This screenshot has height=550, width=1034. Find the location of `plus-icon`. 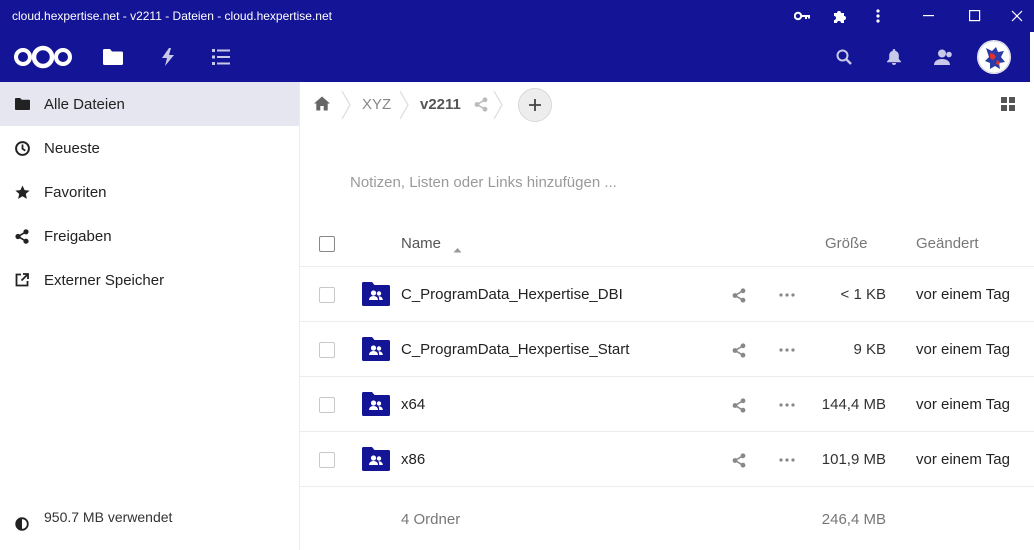

plus-icon is located at coordinates (535, 105).